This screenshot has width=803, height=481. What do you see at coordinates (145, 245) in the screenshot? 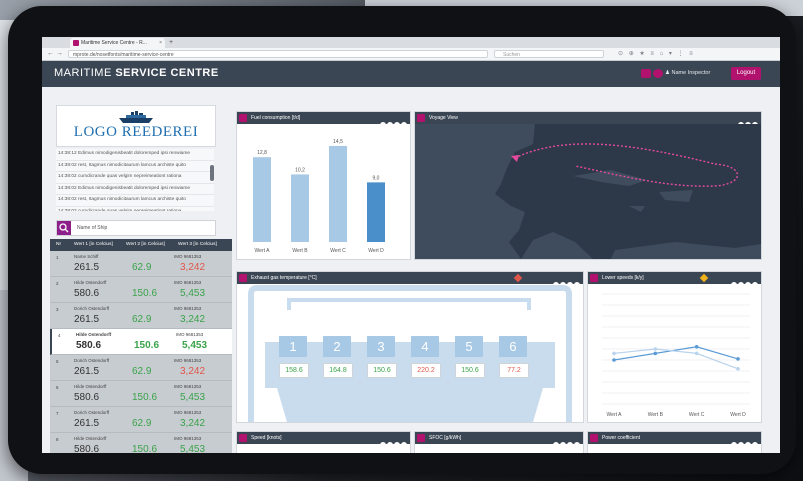
I see `column-header-wert2: Wert 2 [in Celcius]` at bounding box center [145, 245].